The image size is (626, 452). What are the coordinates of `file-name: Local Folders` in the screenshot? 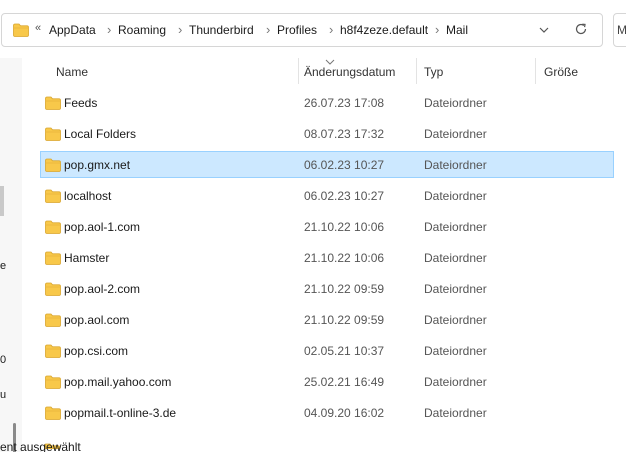 It's located at (100, 134).